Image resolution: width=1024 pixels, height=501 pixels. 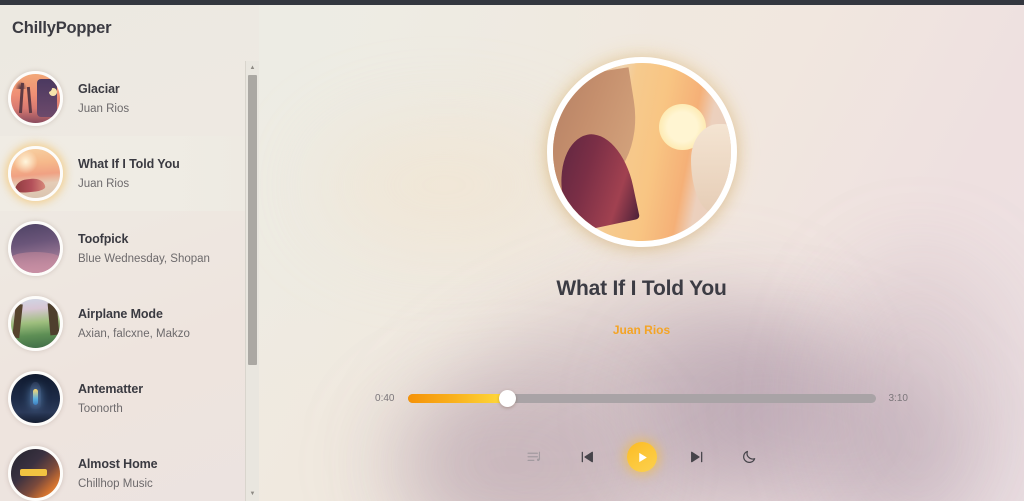 I want to click on album-art-what-if-i-told-you, so click(x=35, y=173).